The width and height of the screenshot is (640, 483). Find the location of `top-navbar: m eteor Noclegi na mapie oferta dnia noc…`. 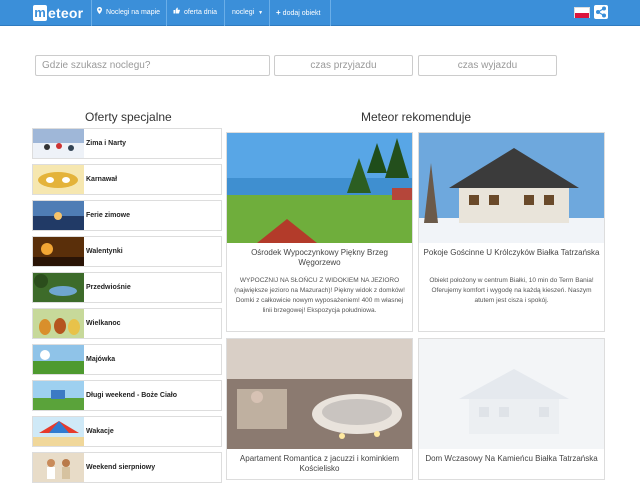

top-navbar: m eteor Noclegi na mapie oferta dnia noc… is located at coordinates (320, 13).